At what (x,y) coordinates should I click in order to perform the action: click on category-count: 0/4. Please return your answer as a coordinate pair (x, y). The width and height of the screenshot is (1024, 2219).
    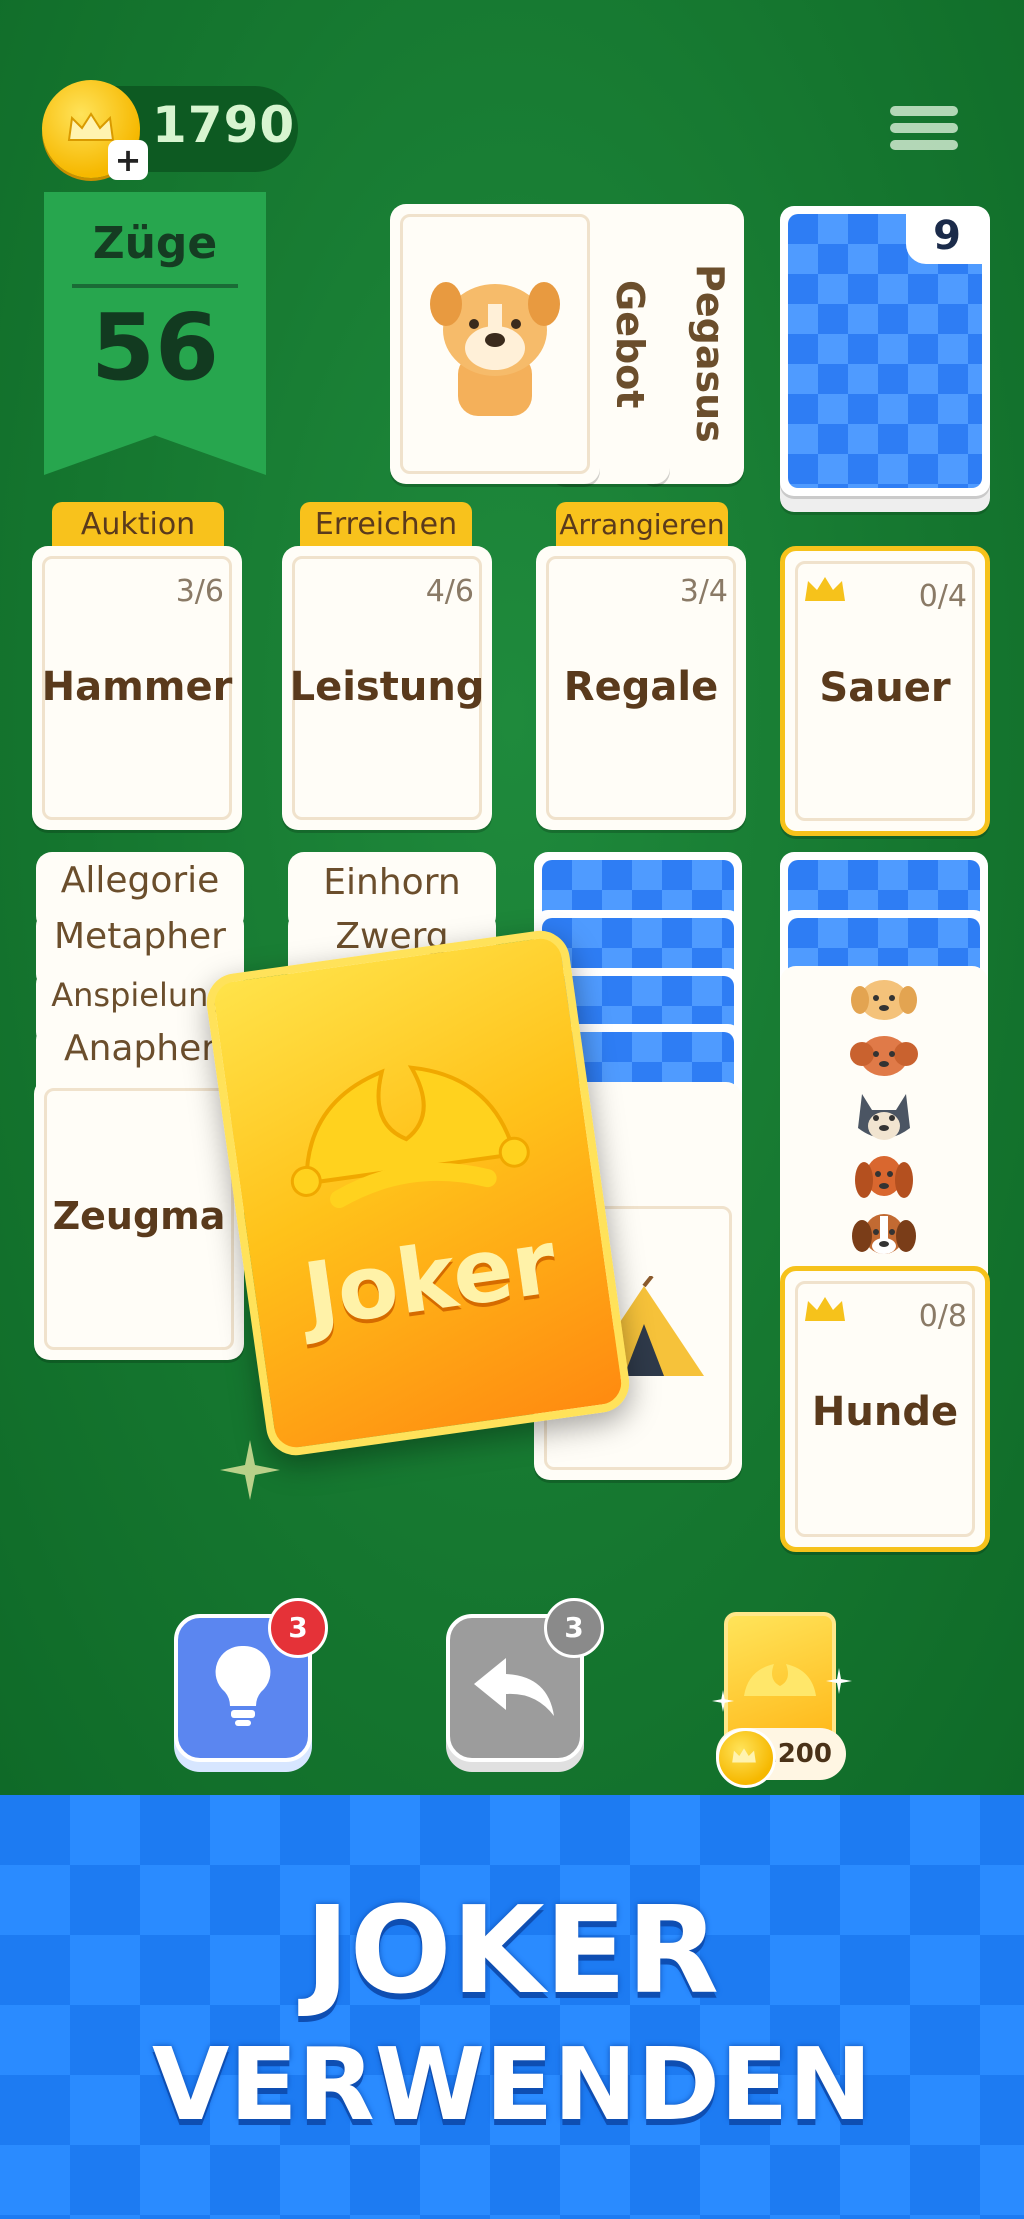
    Looking at the image, I should click on (942, 596).